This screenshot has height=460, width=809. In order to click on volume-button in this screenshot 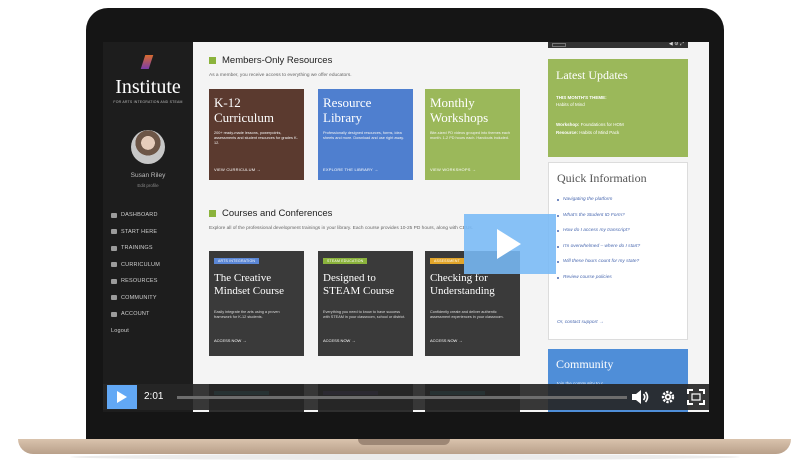, I will do `click(640, 397)`.